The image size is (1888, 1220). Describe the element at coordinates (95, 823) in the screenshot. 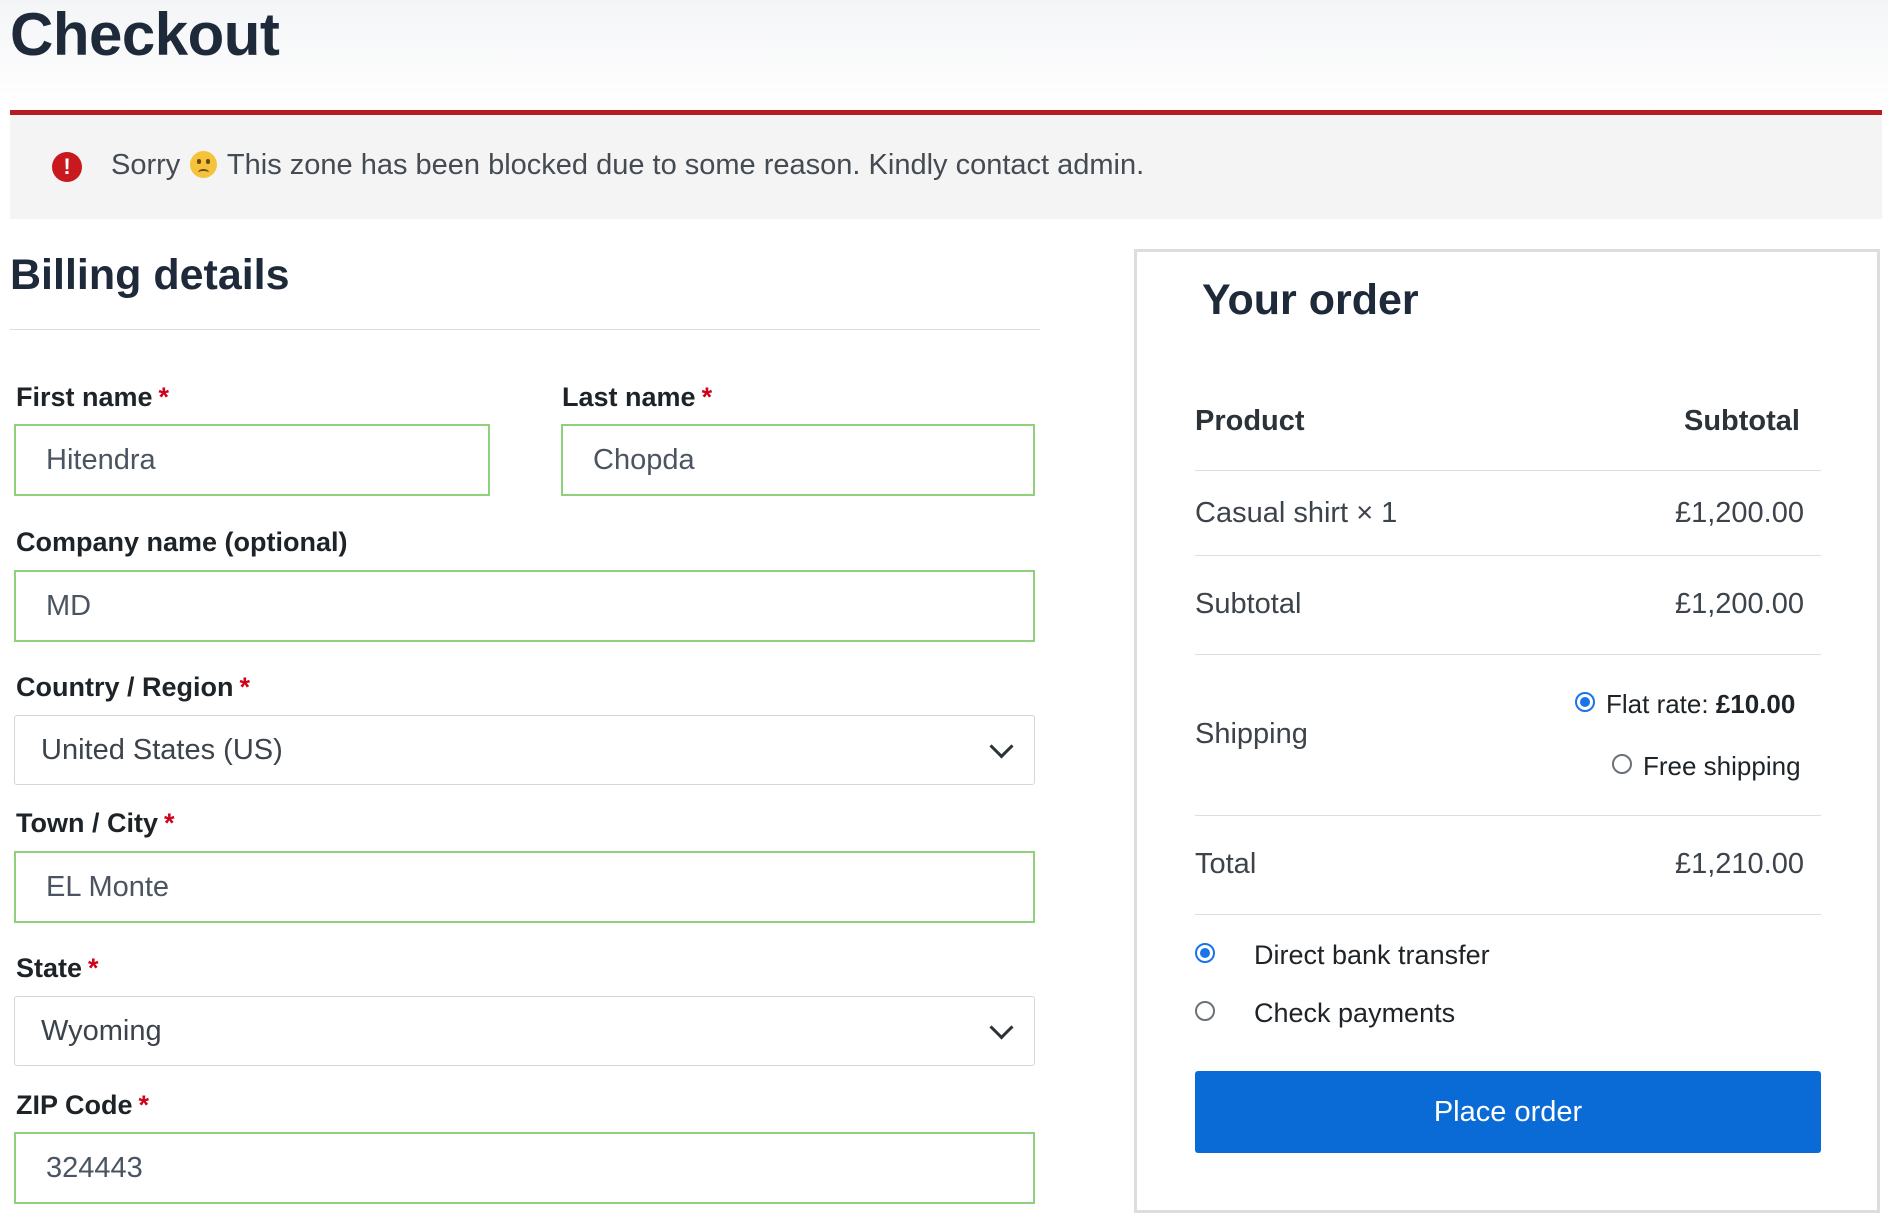

I see `city-label: Town / City *` at that location.